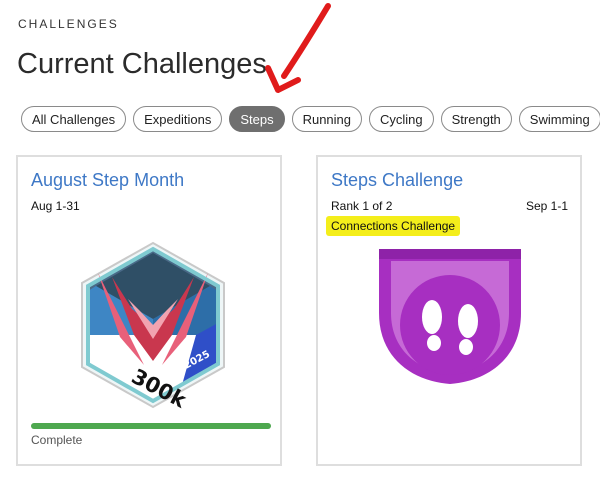 The width and height of the screenshot is (600, 480). I want to click on progress-bar, so click(151, 426).